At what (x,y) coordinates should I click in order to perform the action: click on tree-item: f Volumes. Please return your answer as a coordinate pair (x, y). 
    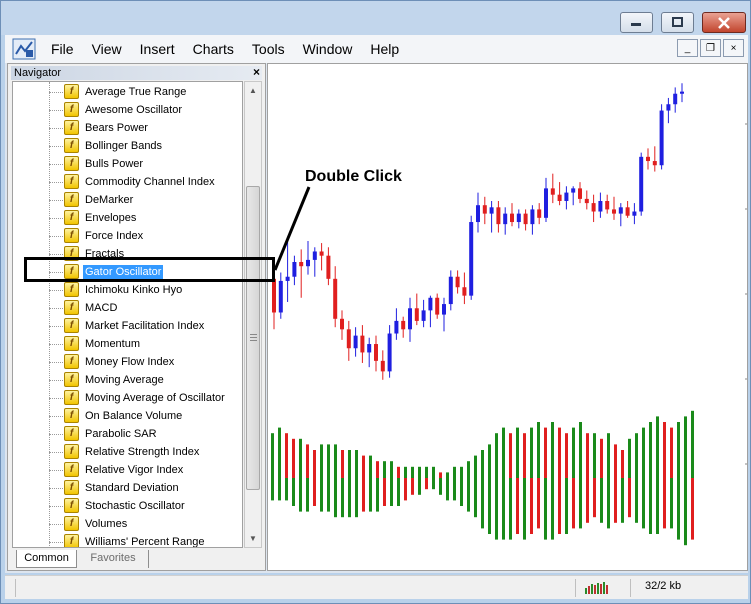
    Looking at the image, I should click on (145, 524).